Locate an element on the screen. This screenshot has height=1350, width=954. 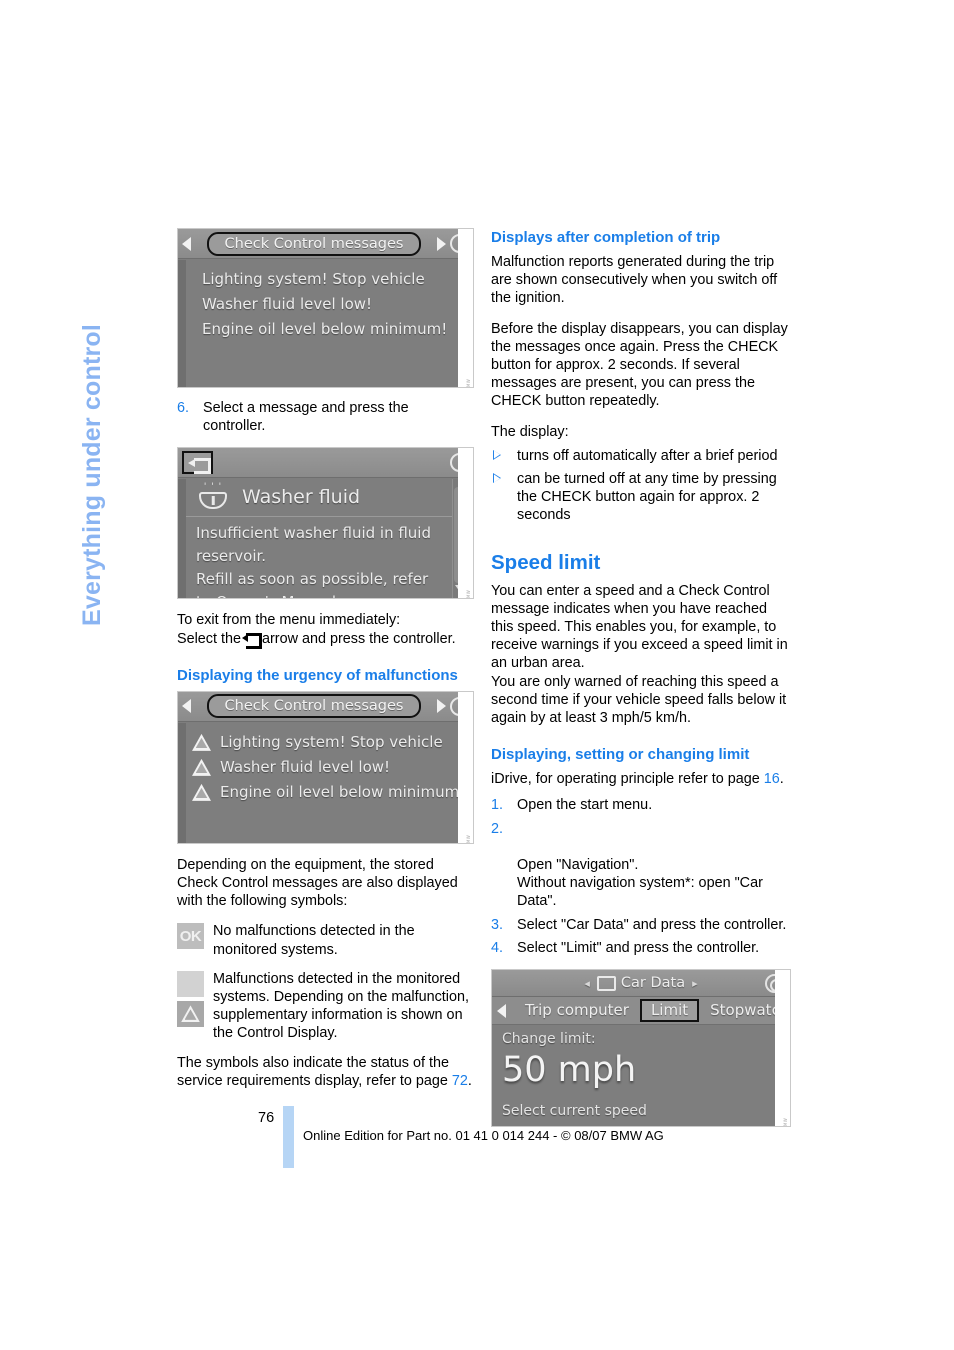
on-label: On is located at coordinates (533, 1125).